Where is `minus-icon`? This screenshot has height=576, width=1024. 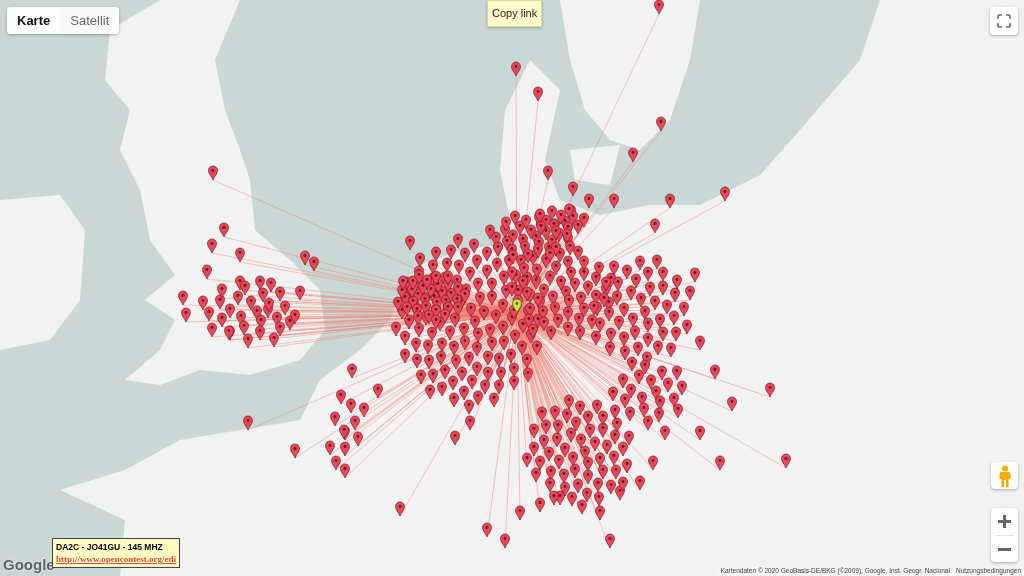
minus-icon is located at coordinates (1004, 549).